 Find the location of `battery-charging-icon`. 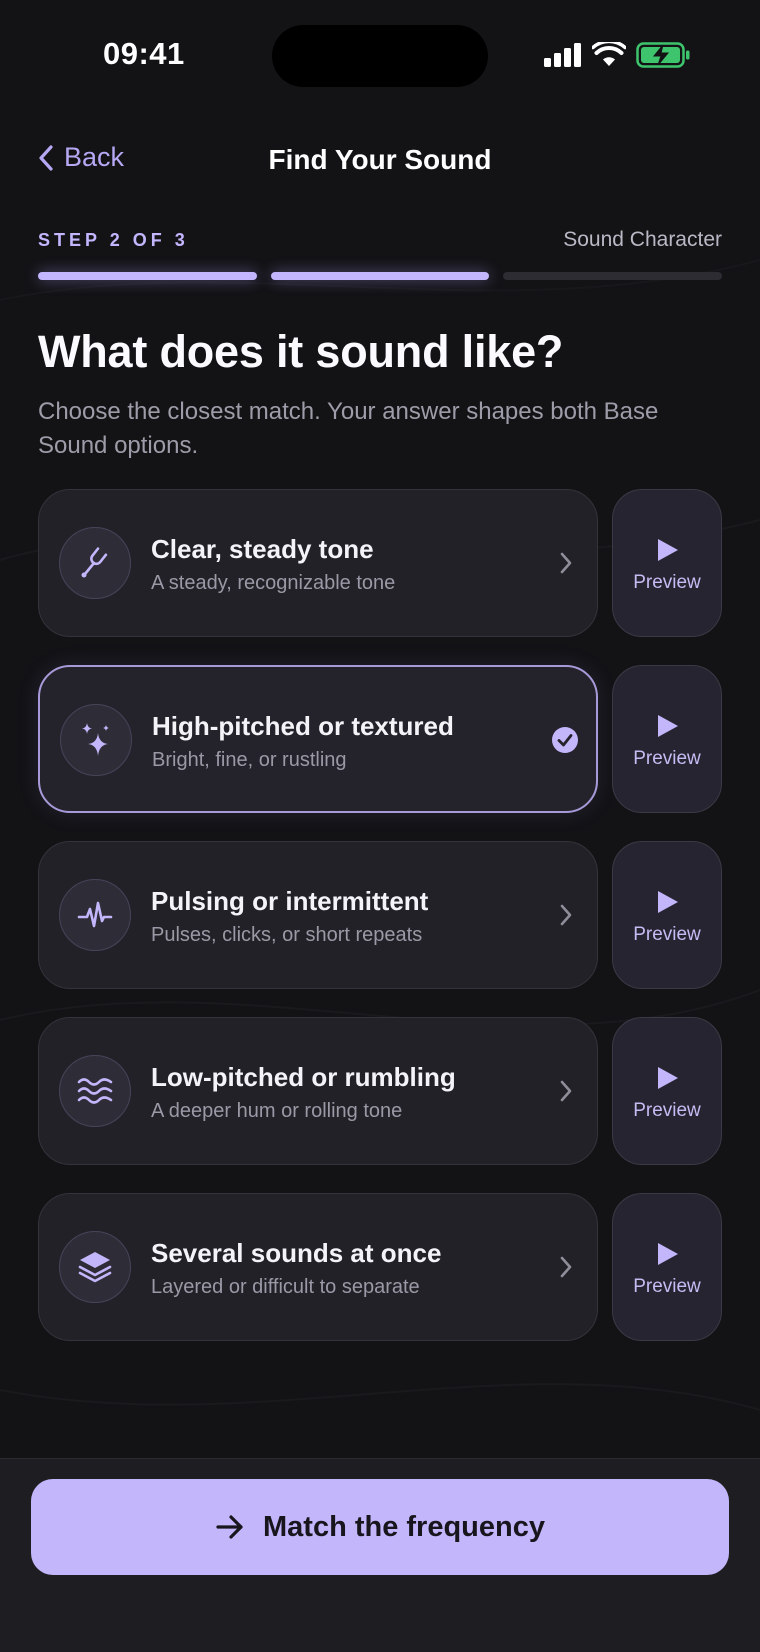

battery-charging-icon is located at coordinates (663, 55).